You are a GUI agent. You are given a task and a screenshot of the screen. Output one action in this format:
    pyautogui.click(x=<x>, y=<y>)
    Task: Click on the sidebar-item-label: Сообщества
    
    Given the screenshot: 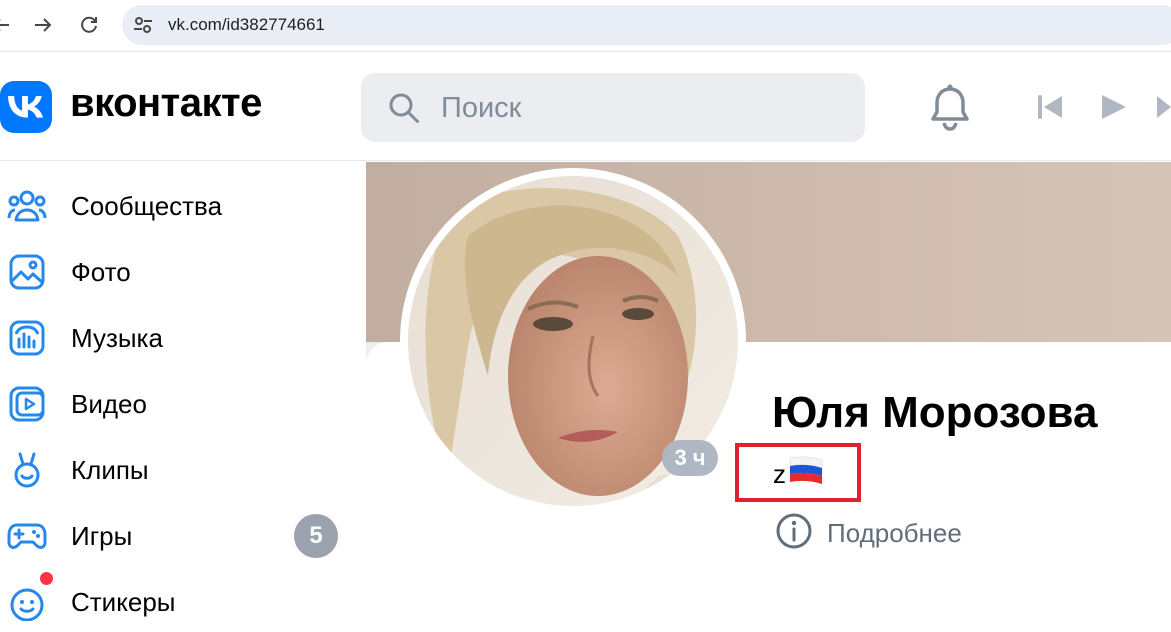 What is the action you would take?
    pyautogui.click(x=147, y=205)
    